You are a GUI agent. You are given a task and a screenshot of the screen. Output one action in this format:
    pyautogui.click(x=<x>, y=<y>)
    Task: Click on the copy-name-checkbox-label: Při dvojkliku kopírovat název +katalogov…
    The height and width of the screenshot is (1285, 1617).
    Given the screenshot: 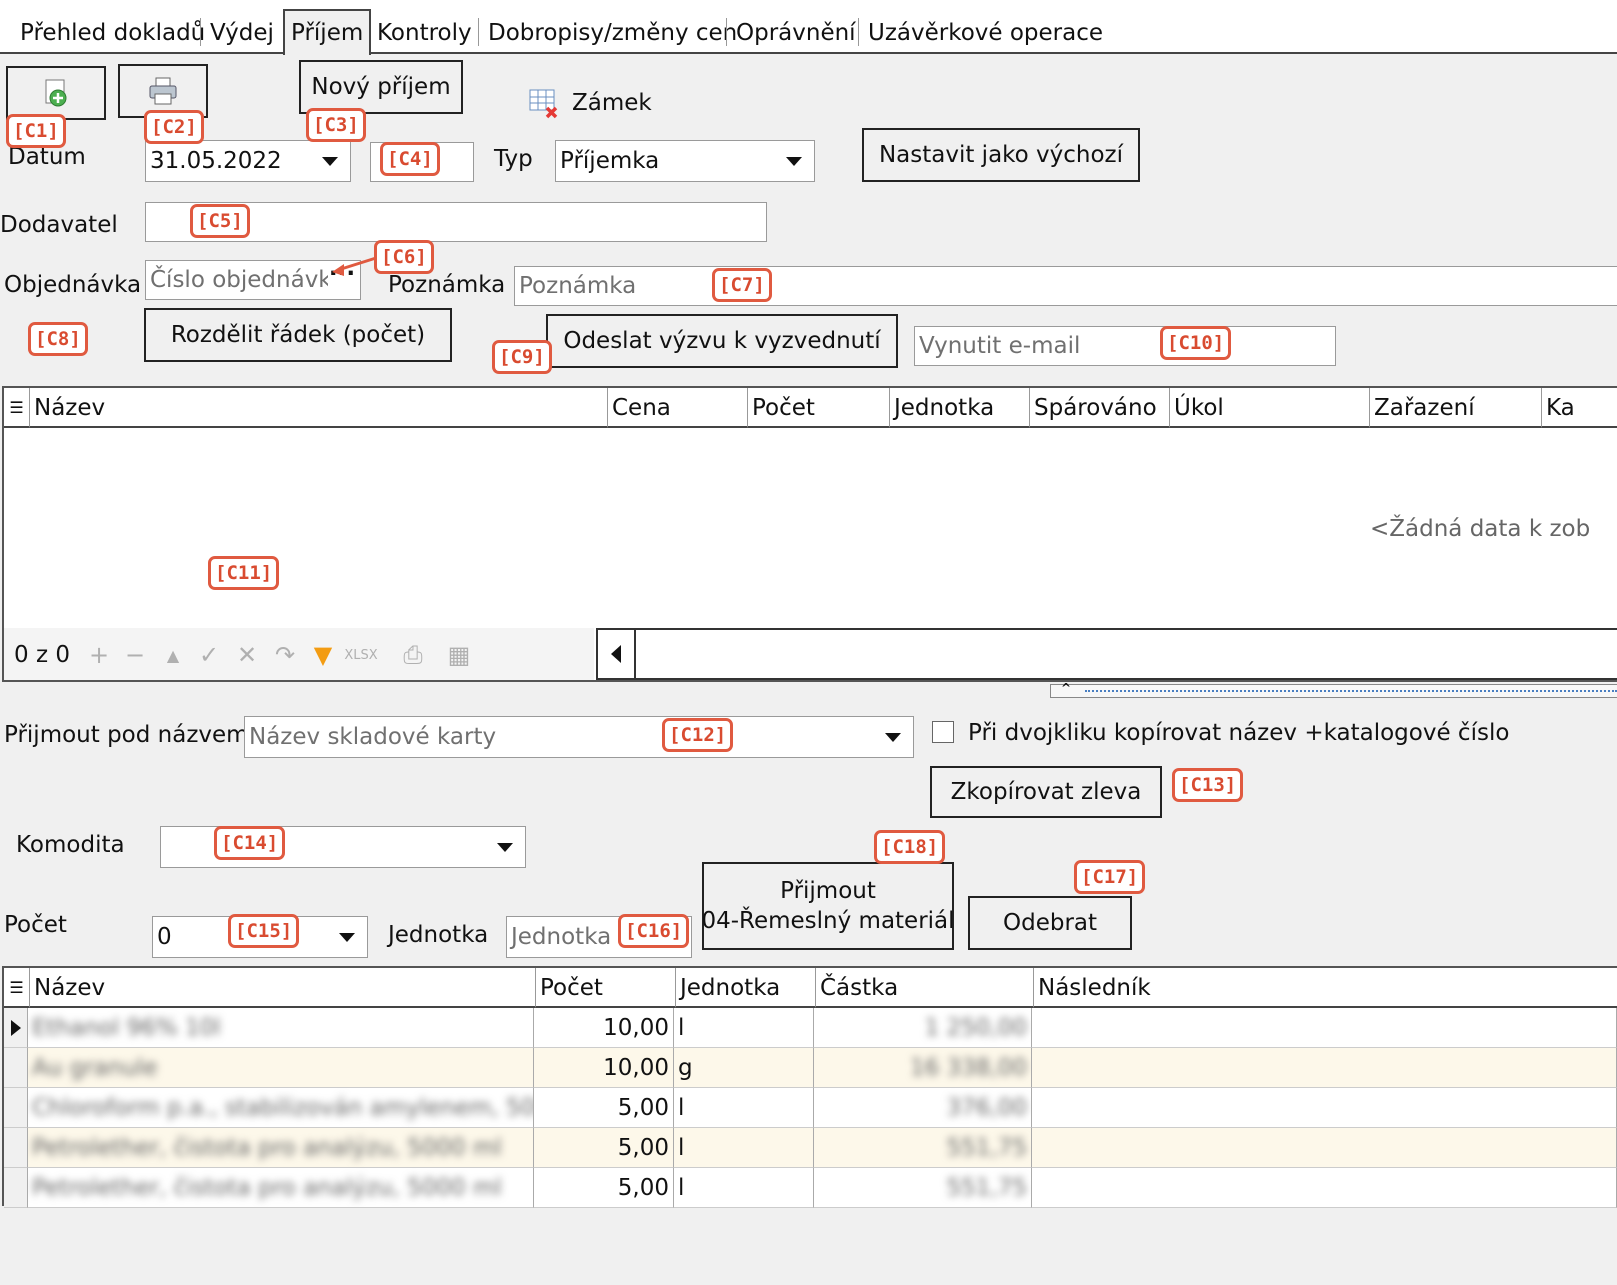 What is the action you would take?
    pyautogui.click(x=1238, y=733)
    